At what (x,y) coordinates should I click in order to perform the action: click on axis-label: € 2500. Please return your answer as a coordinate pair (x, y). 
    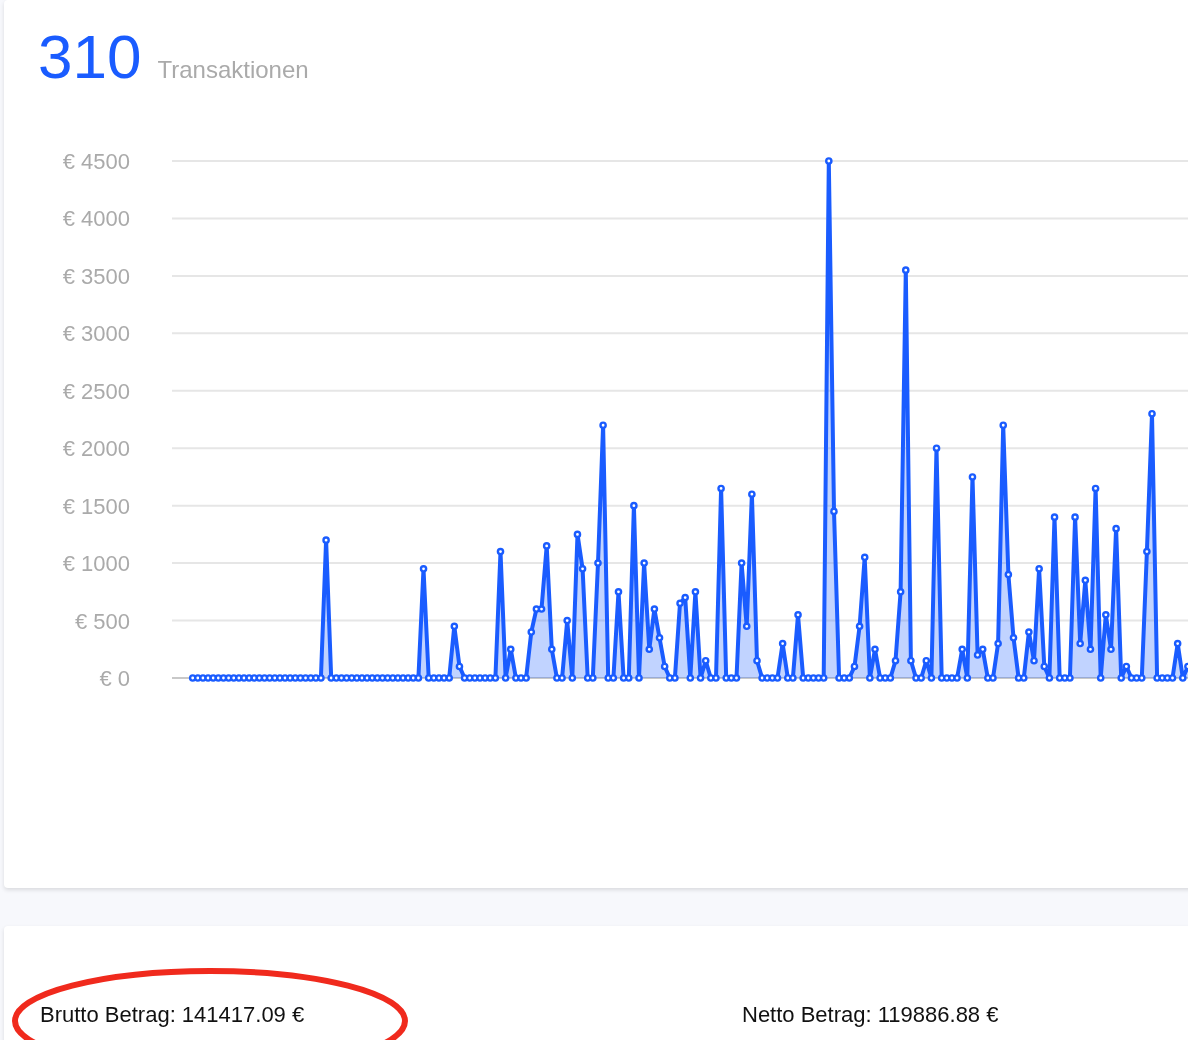
    Looking at the image, I should click on (96, 391).